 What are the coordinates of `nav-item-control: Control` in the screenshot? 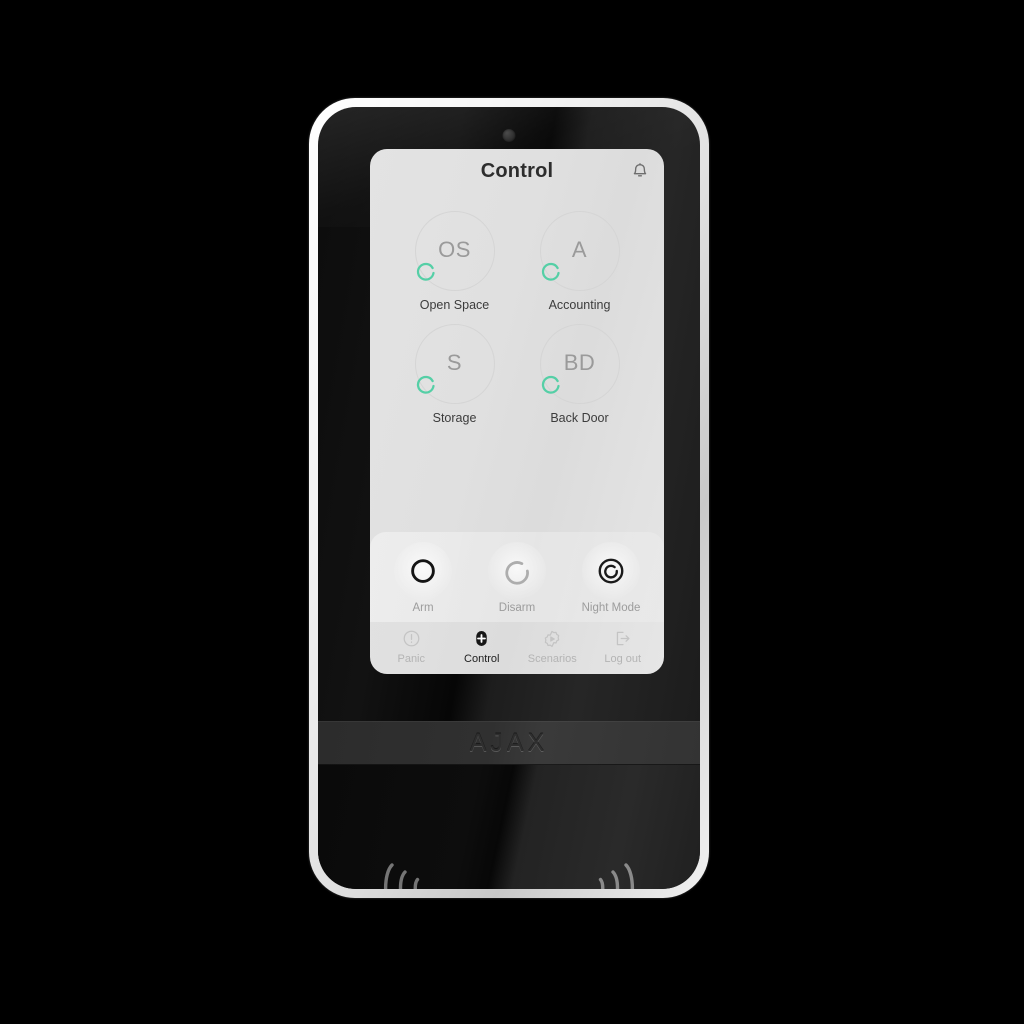 It's located at (482, 646).